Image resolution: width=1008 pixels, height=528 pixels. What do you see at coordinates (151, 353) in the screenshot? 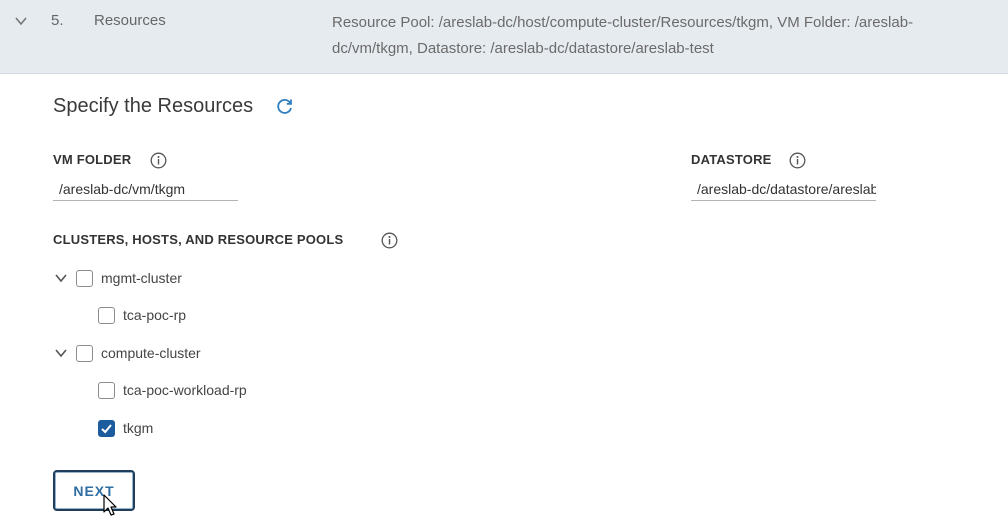
I see `tree-item-label: compute-cluster` at bounding box center [151, 353].